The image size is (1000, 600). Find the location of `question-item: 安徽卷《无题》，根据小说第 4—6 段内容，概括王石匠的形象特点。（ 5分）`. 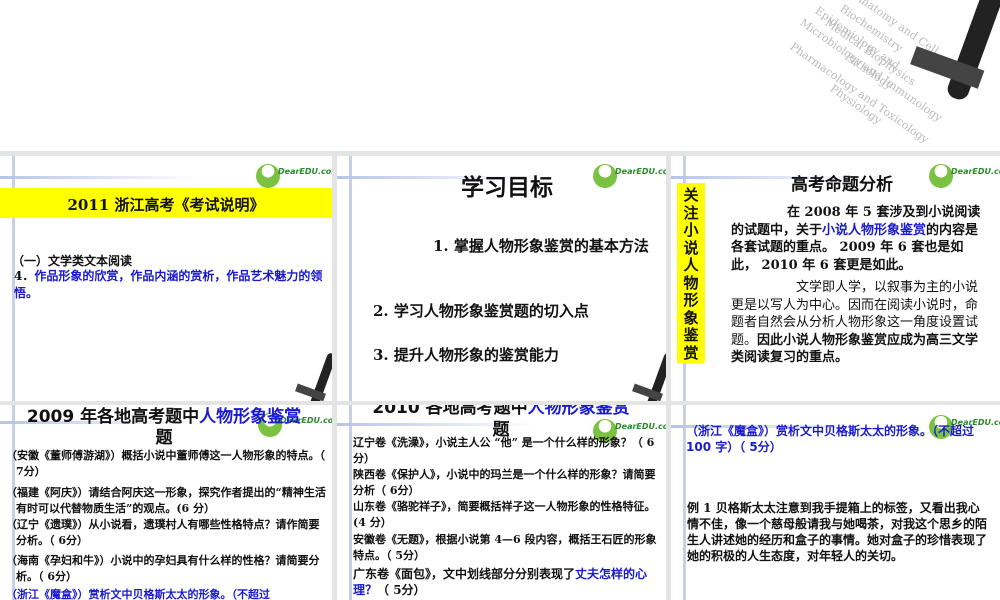

question-item: 安徽卷《无题》，根据小说第 4—6 段内容，概括王石匠的形象特点。（ 5分） is located at coordinates (505, 547).